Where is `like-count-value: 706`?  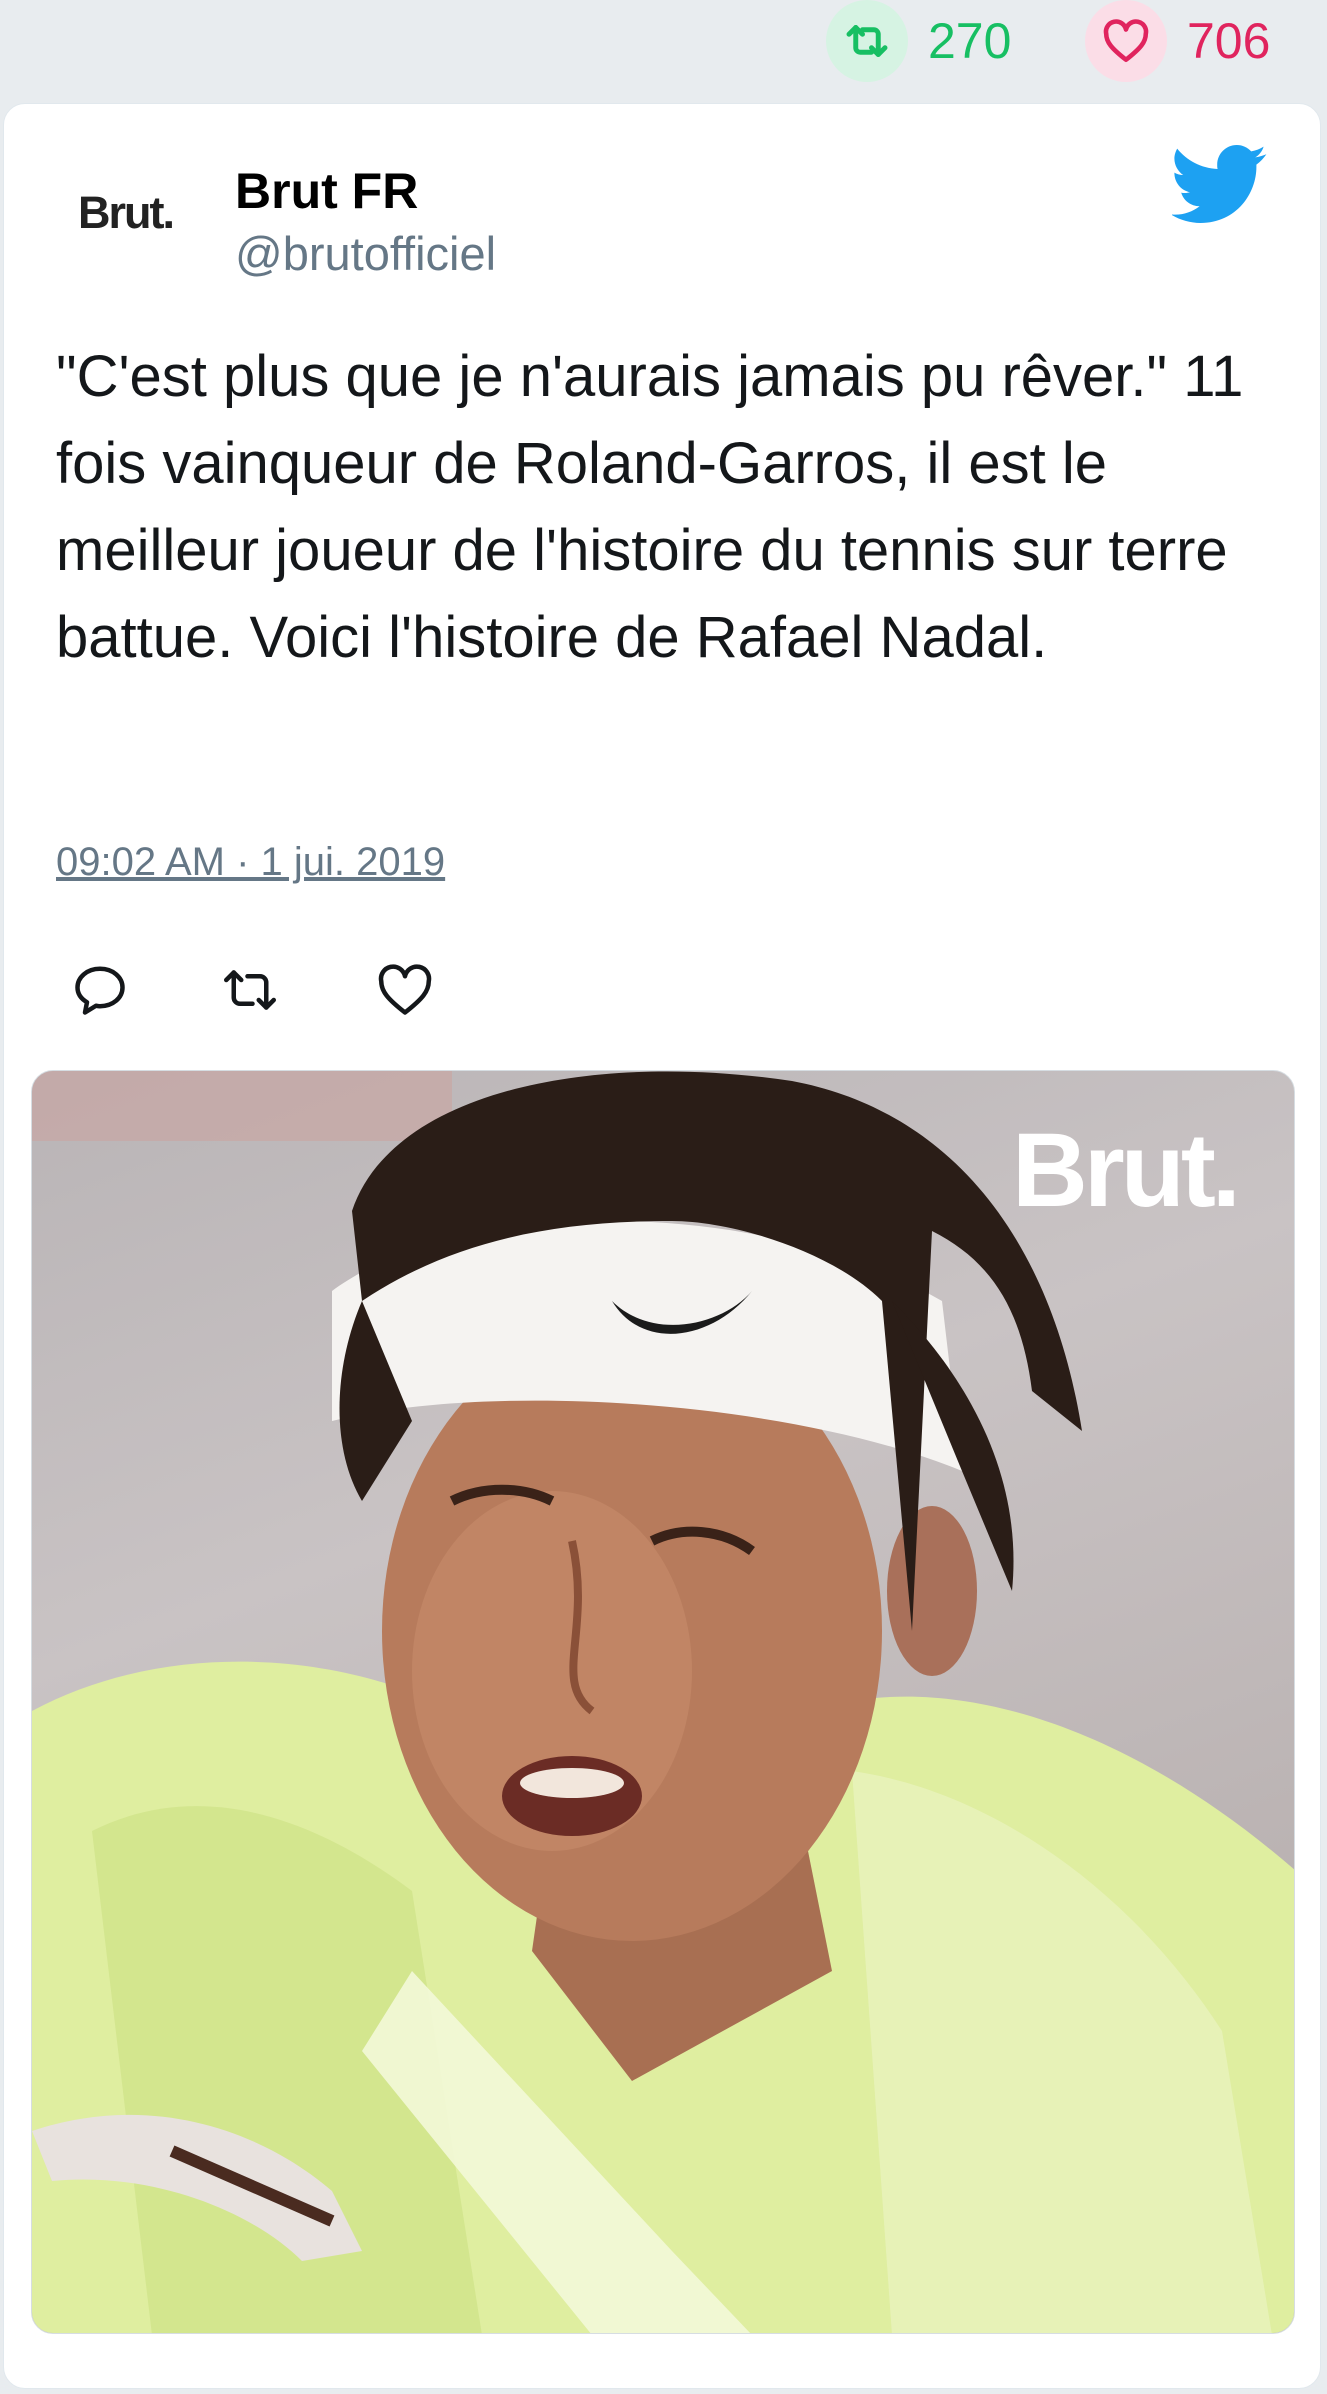
like-count-value: 706 is located at coordinates (1229, 41).